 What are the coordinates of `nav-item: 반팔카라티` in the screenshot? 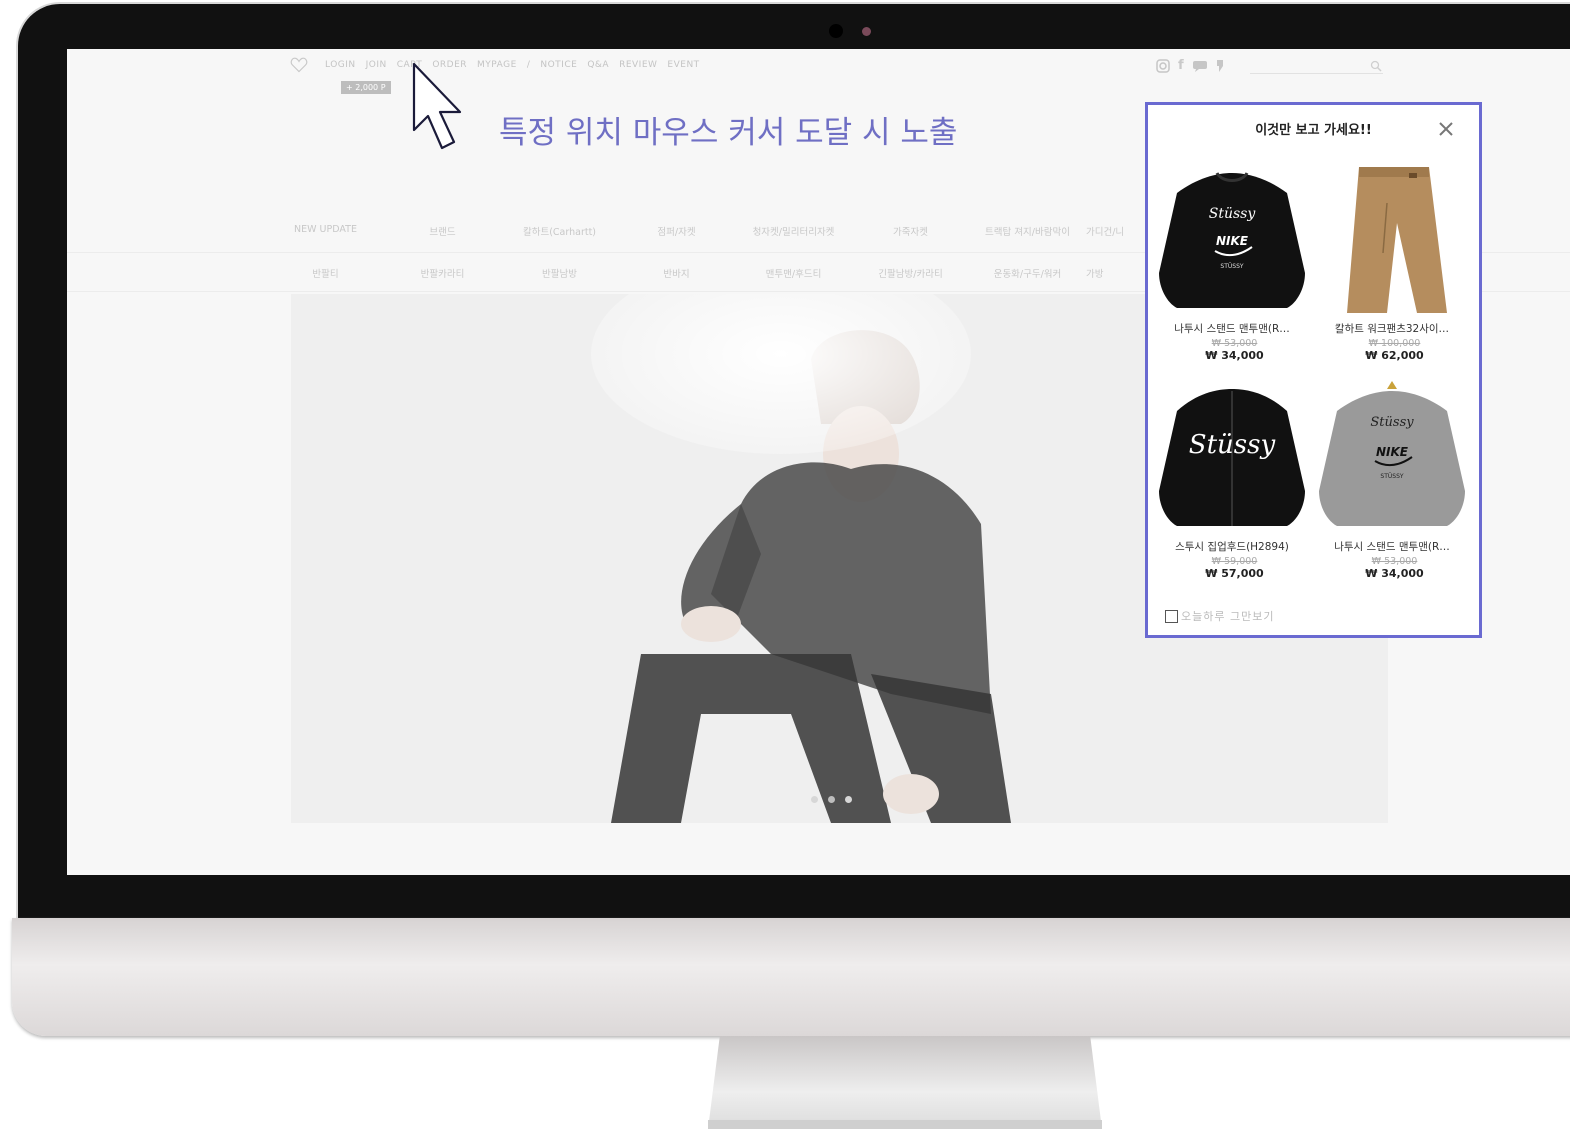 It's located at (442, 273).